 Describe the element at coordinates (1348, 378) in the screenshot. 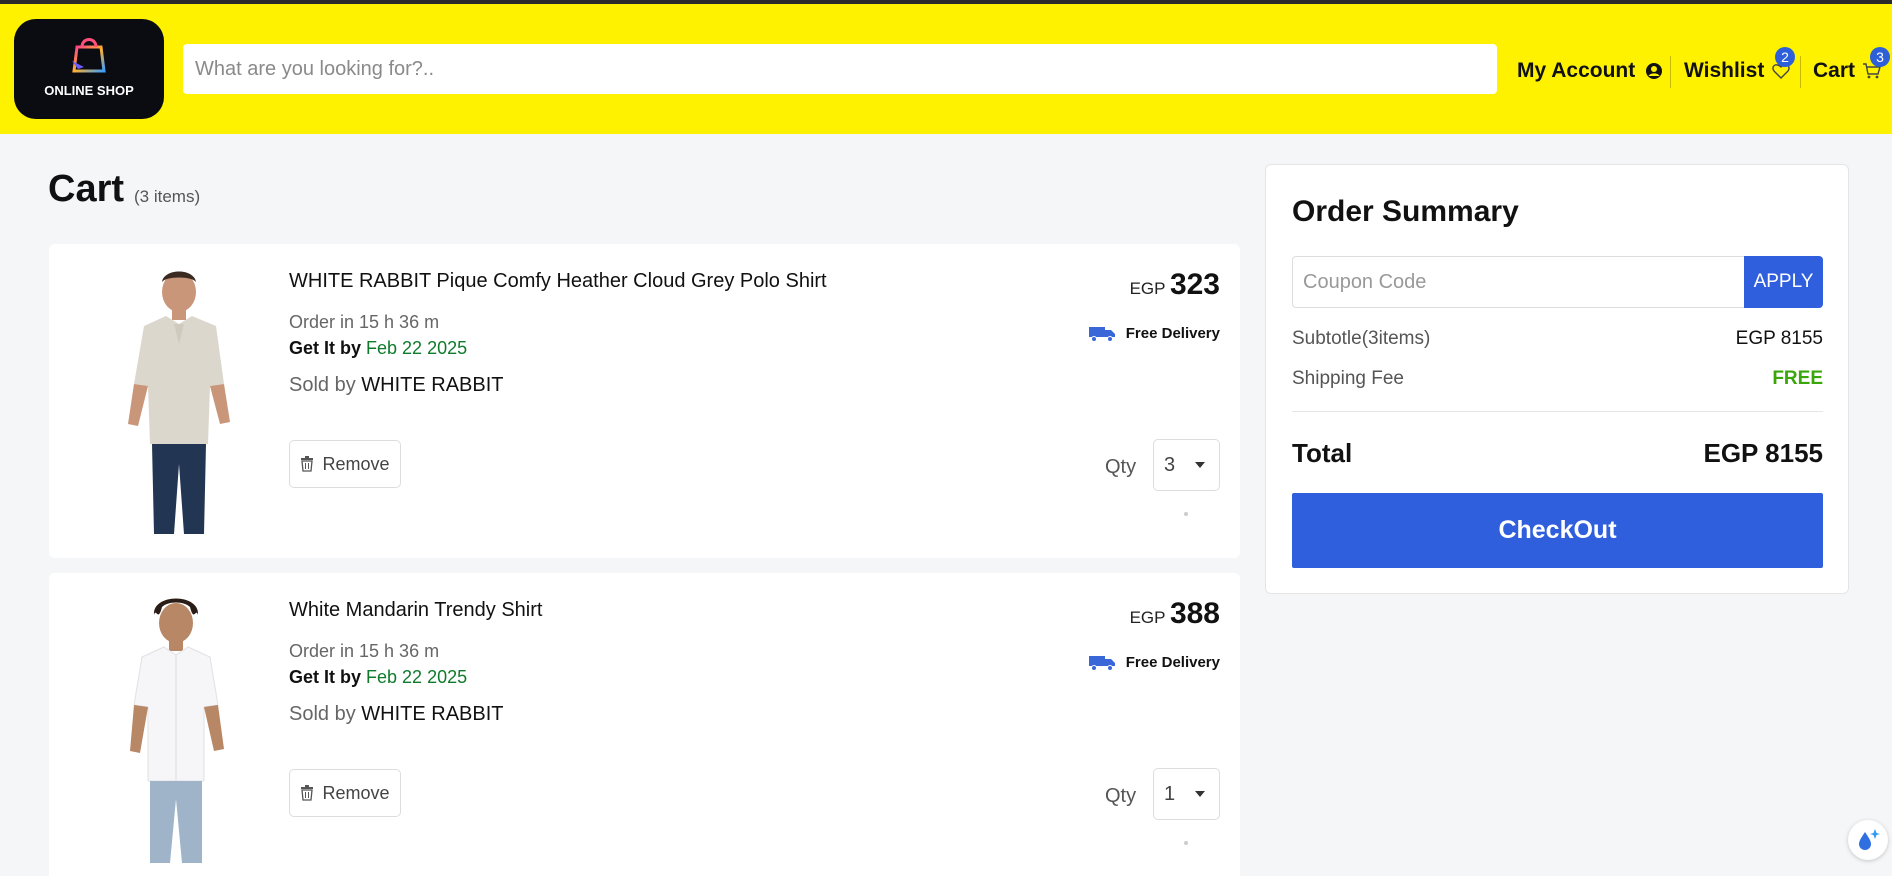

I see `shipping-label: Shipping Fee` at that location.